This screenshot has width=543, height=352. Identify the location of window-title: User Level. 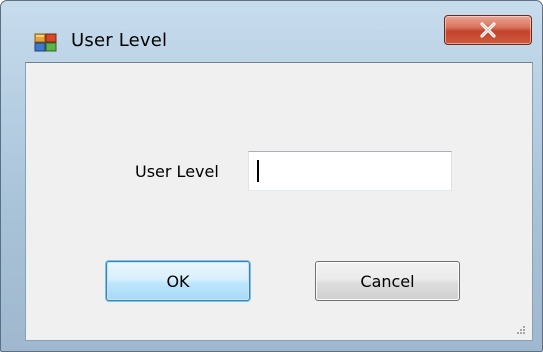
(119, 40).